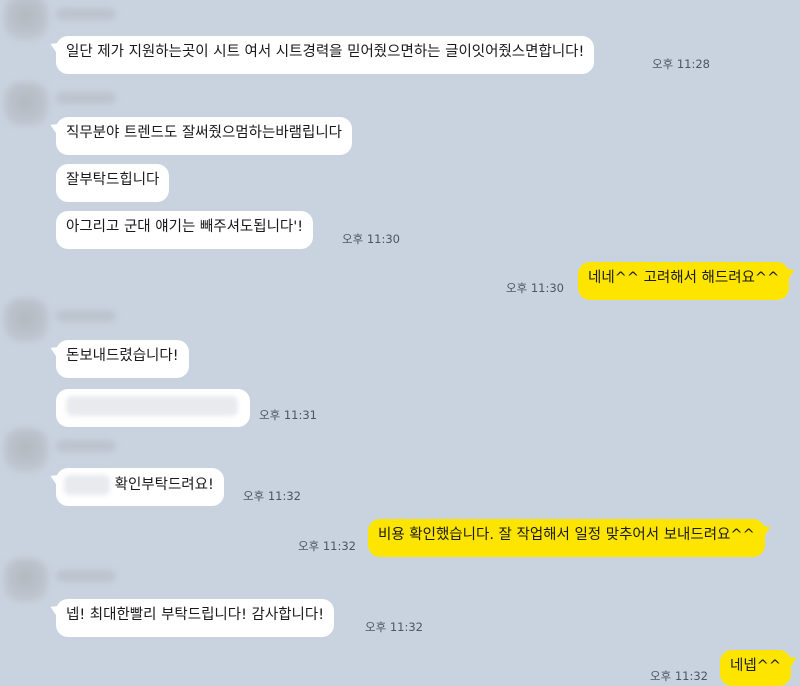 This screenshot has height=686, width=800. I want to click on message-text: 확인부탁드려요!, so click(164, 485).